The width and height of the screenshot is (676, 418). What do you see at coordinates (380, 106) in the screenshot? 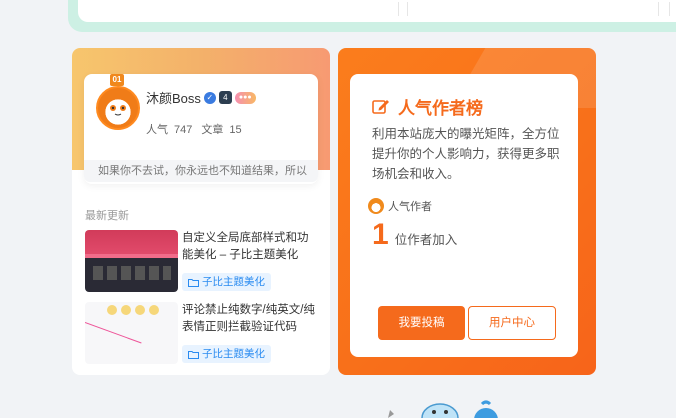
I see `edit-icon` at bounding box center [380, 106].